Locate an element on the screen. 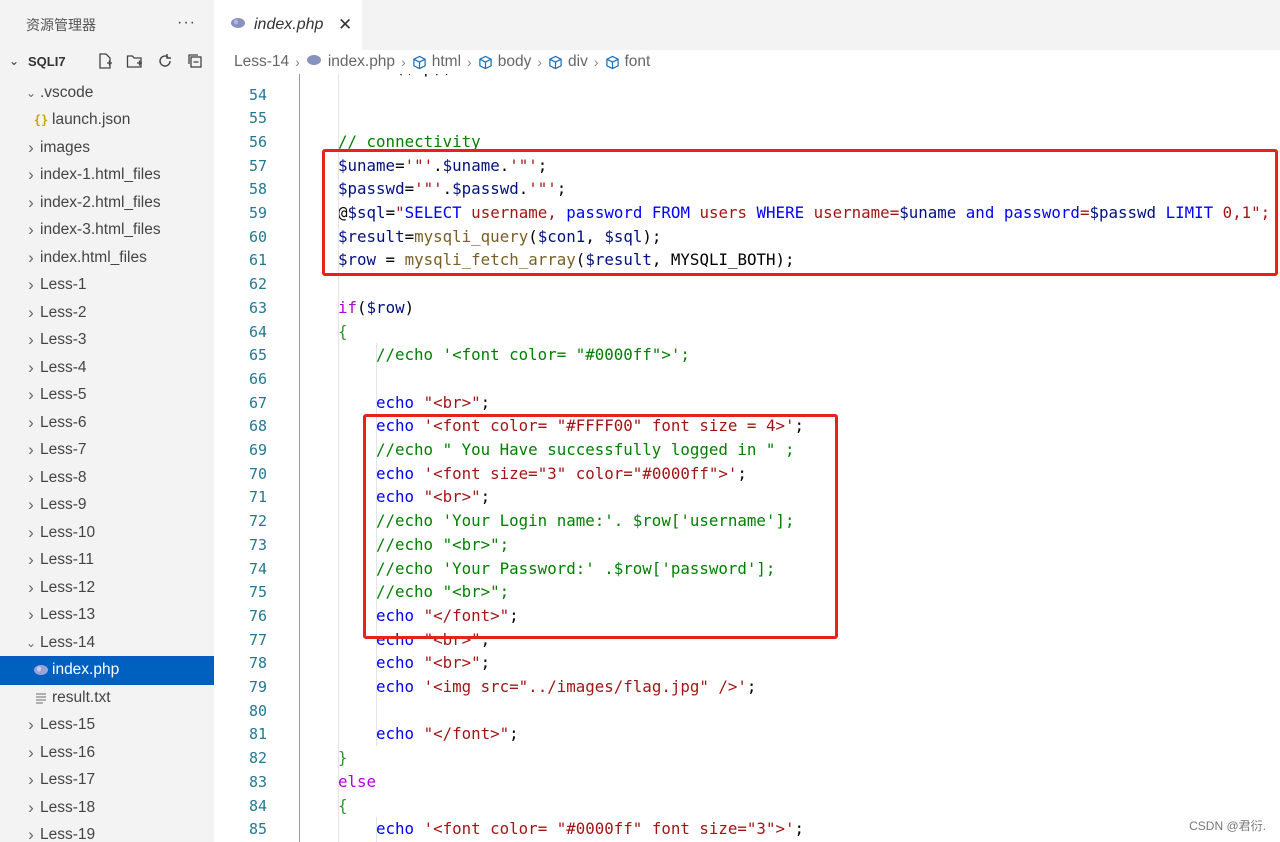 Image resolution: width=1280 pixels, height=842 pixels. line-number: 57 is located at coordinates (257, 165).